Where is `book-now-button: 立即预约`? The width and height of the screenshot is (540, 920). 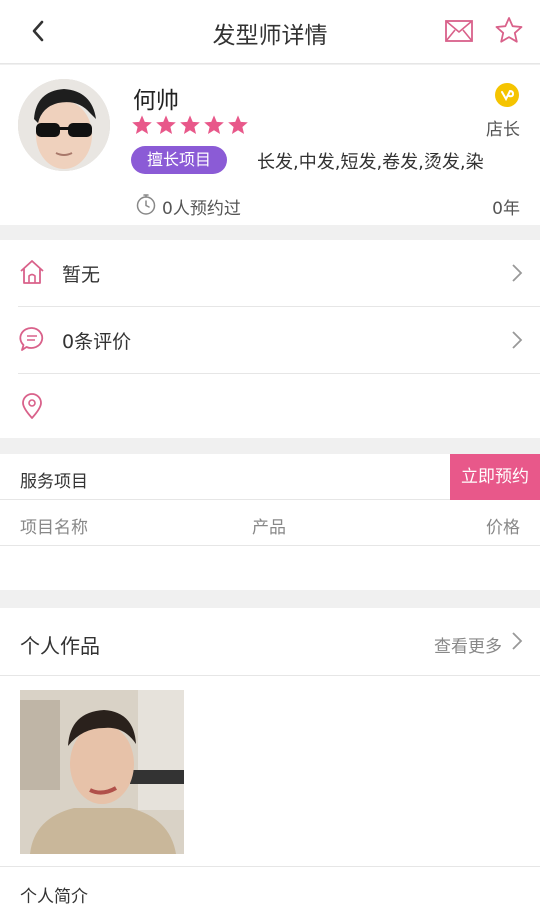
book-now-button: 立即预约 is located at coordinates (495, 477).